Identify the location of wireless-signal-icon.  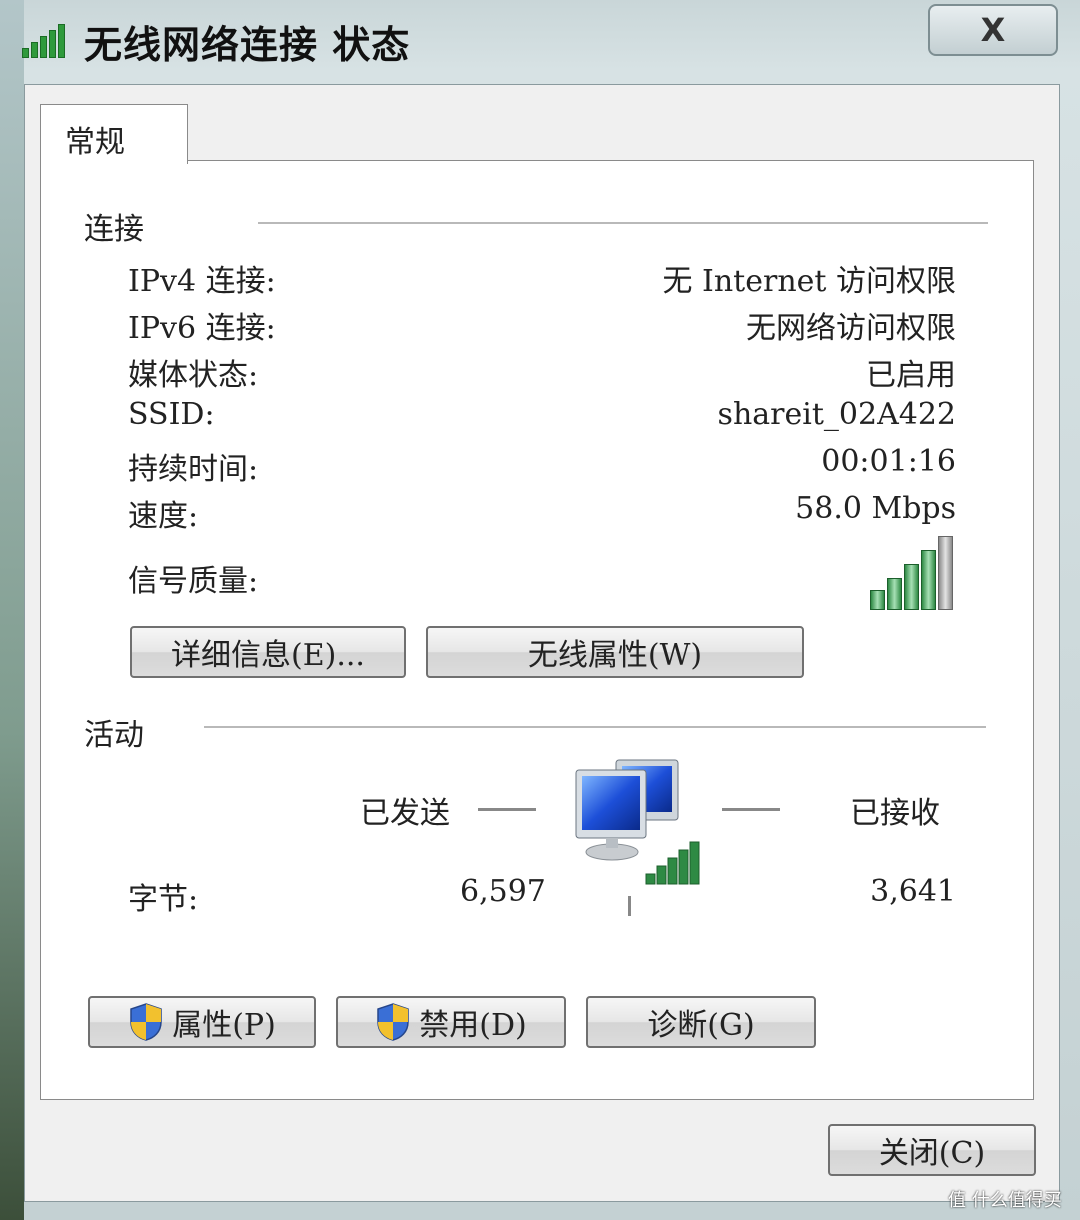
(46, 41).